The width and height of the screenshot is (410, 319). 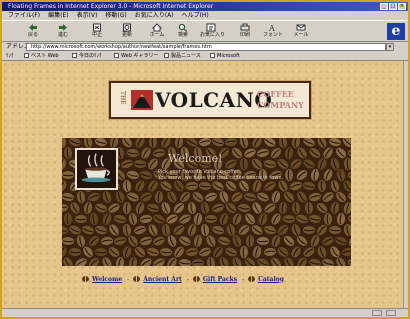 What do you see at coordinates (275, 94) in the screenshot?
I see `logo-coffee: COFFEE` at bounding box center [275, 94].